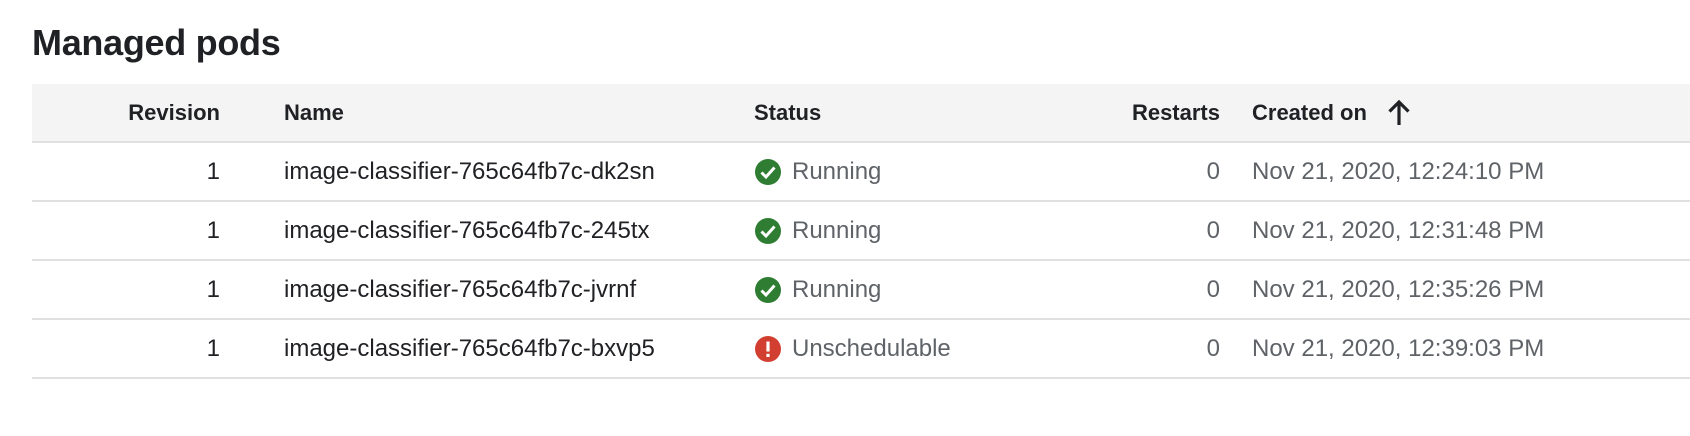  I want to click on created-on-value: Nov 21, 2020, 12:35:26 PM, so click(1398, 289).